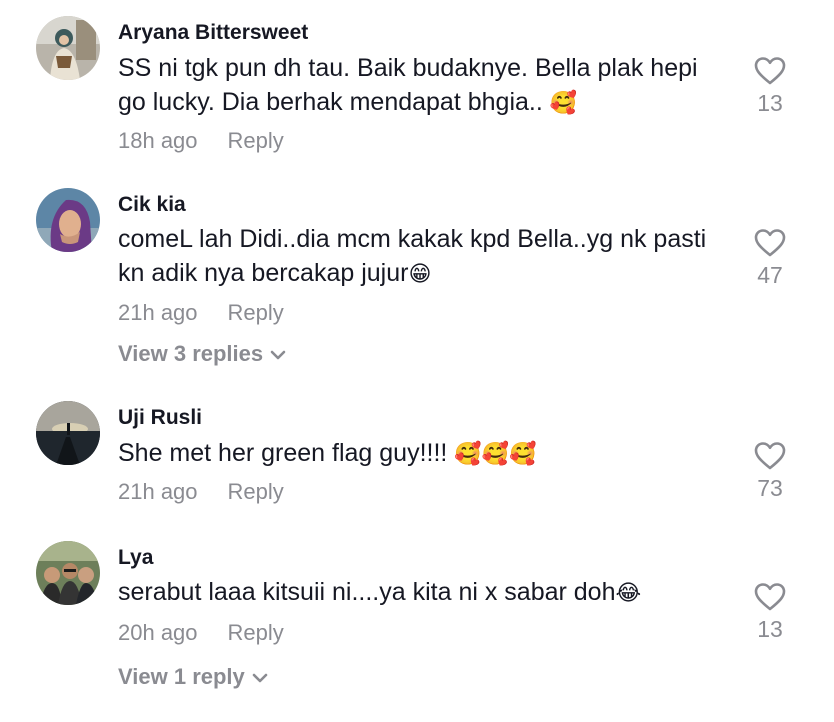 The image size is (834, 722). Describe the element at coordinates (628, 593) in the screenshot. I see `emoji: 😂` at that location.